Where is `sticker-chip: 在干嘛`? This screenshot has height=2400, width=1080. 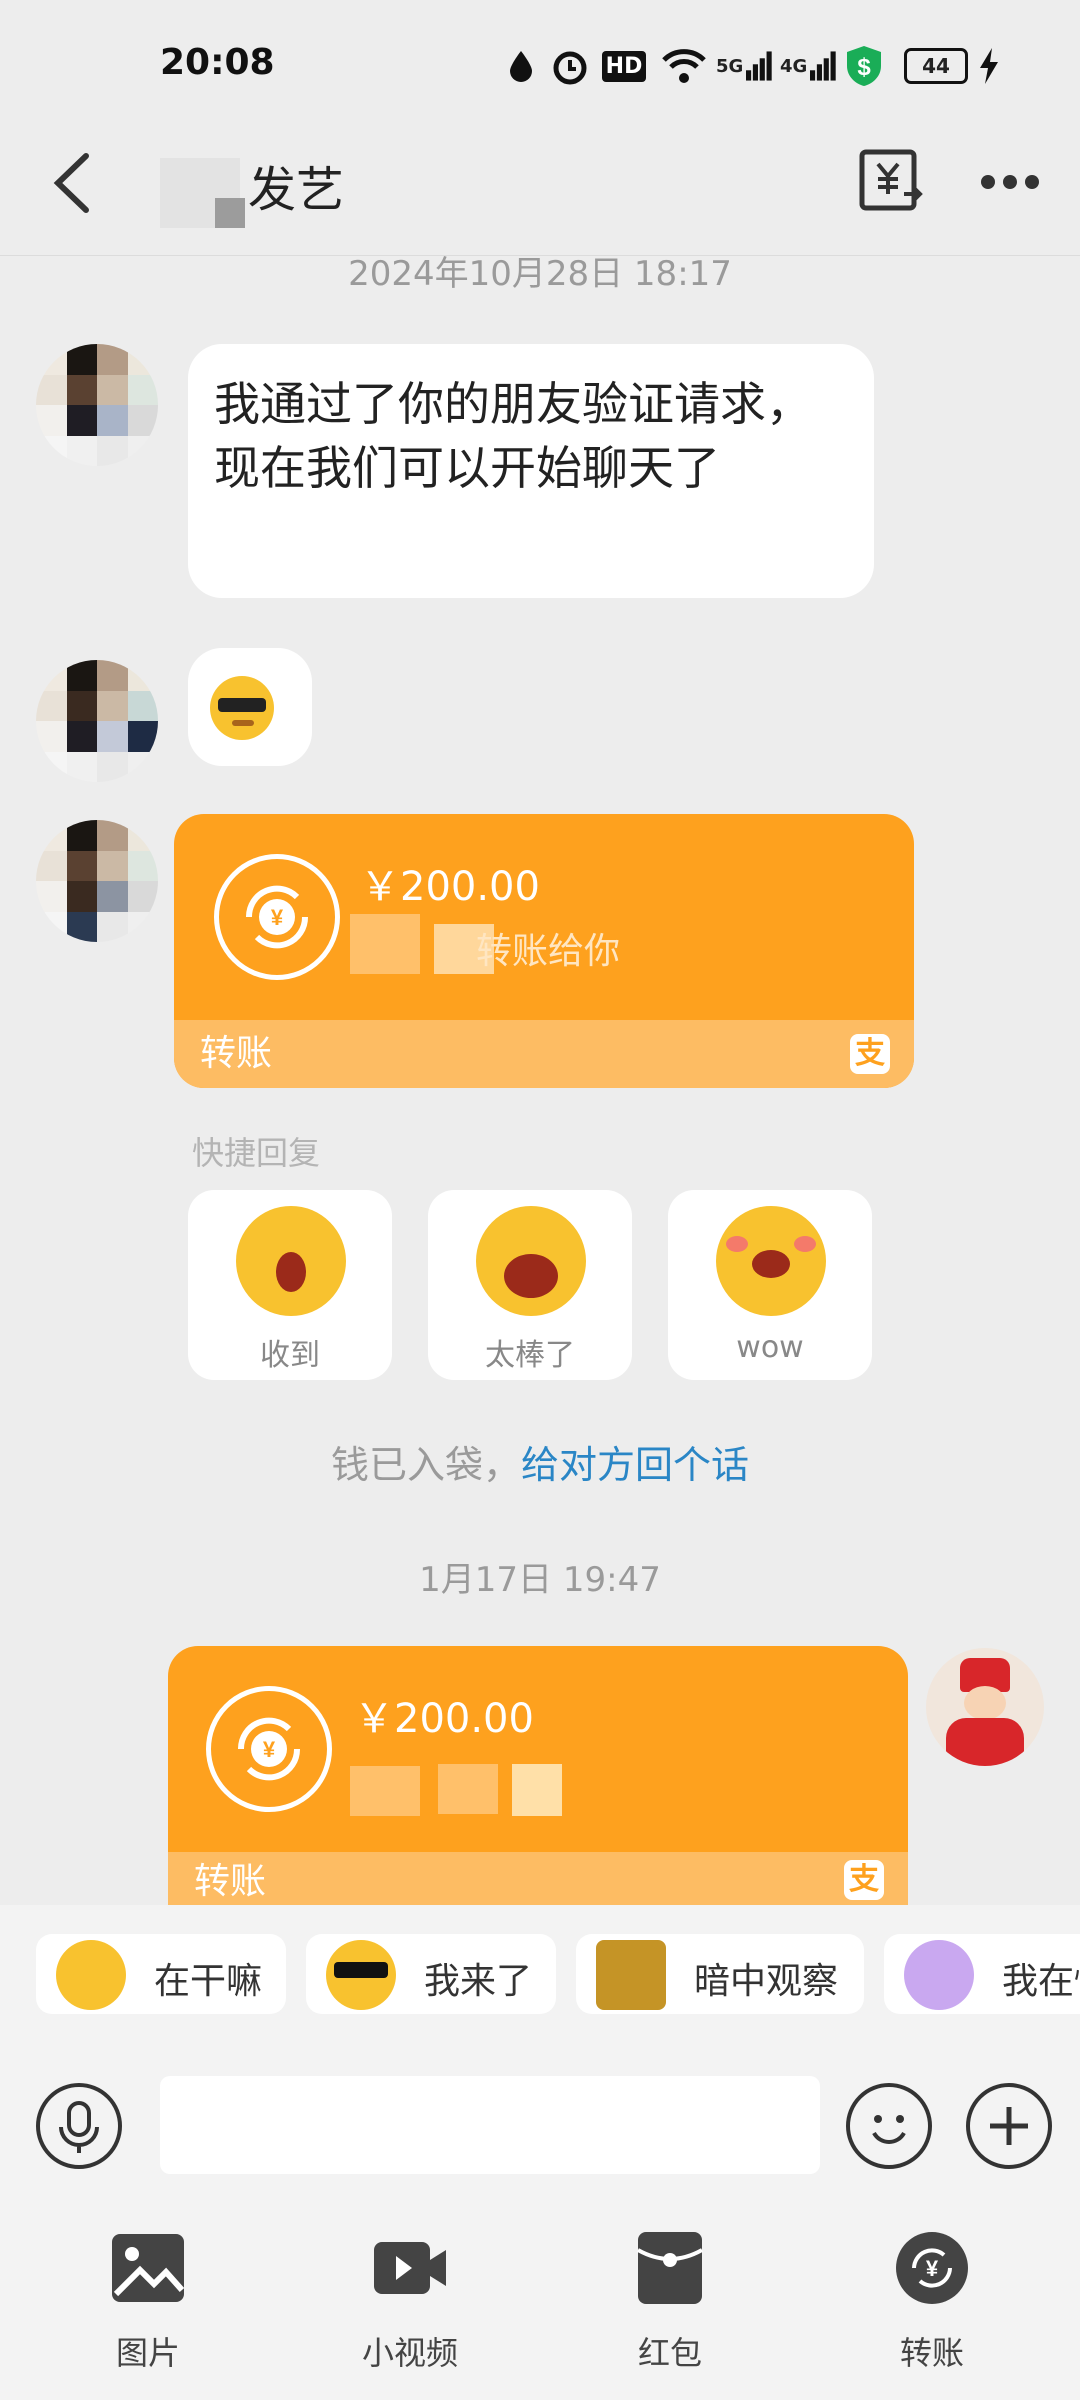 sticker-chip: 在干嘛 is located at coordinates (161, 1974).